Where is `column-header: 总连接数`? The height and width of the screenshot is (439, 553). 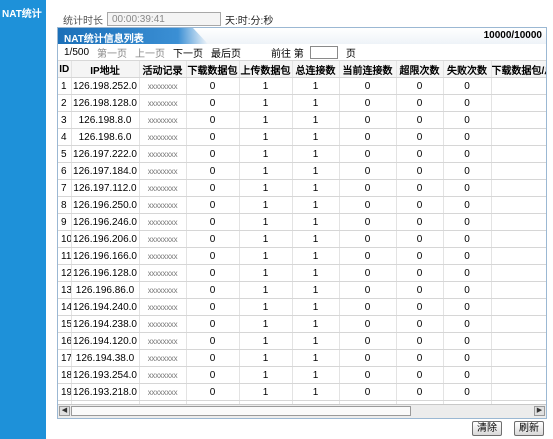 column-header: 总连接数 is located at coordinates (316, 69).